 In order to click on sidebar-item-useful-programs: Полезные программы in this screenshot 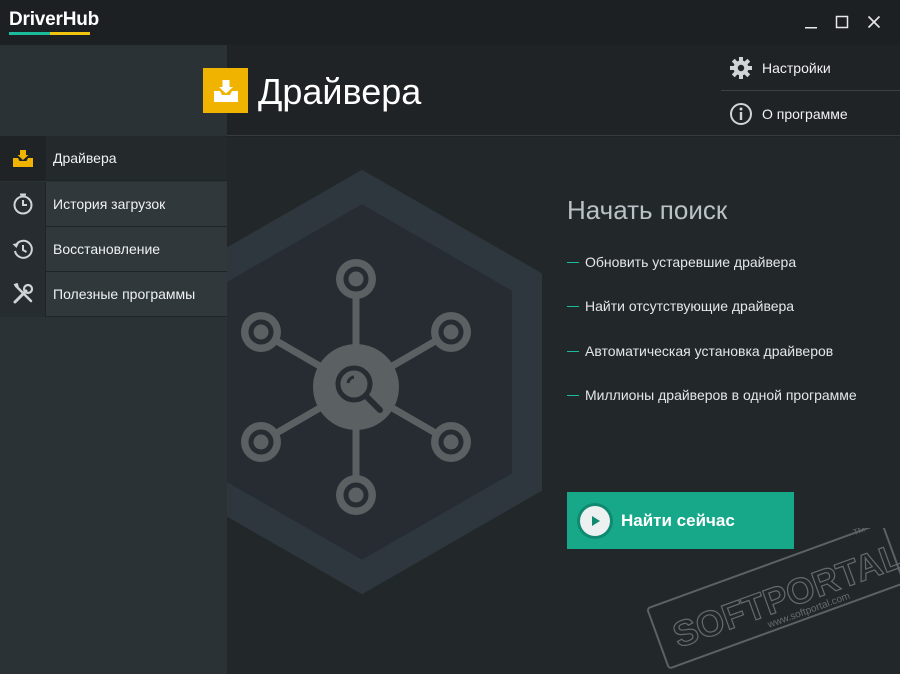, I will do `click(113, 294)`.